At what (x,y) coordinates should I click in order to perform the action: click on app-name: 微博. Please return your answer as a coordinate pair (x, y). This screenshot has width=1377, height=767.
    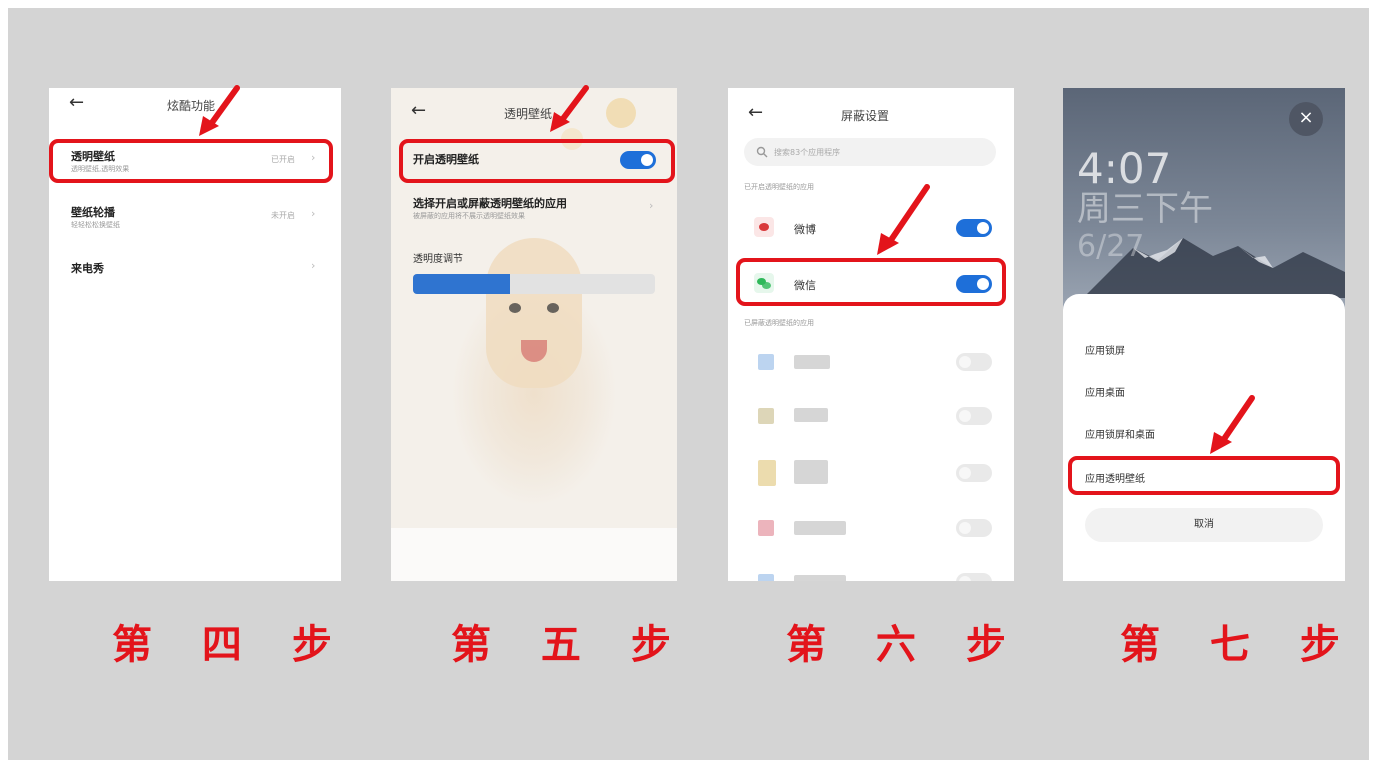
    Looking at the image, I should click on (805, 229).